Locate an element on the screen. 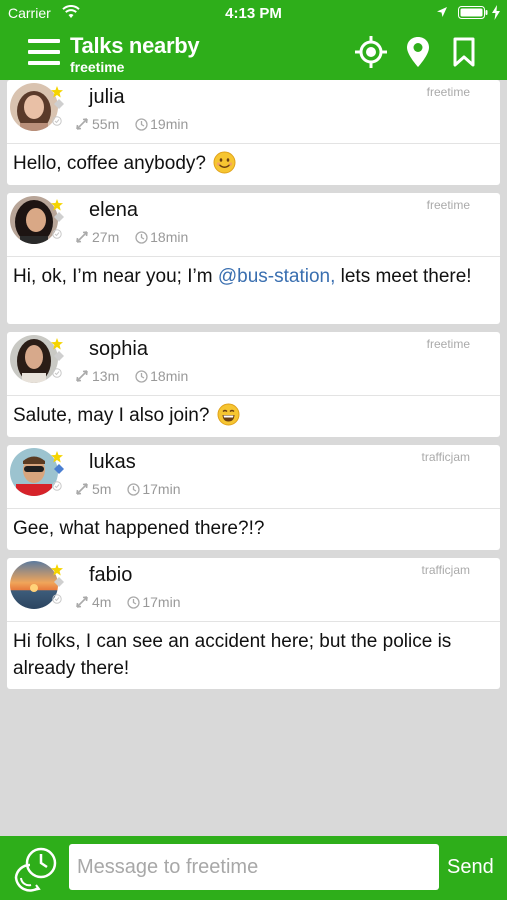 This screenshot has width=507, height=900. page-title: Talks nearby is located at coordinates (135, 45).